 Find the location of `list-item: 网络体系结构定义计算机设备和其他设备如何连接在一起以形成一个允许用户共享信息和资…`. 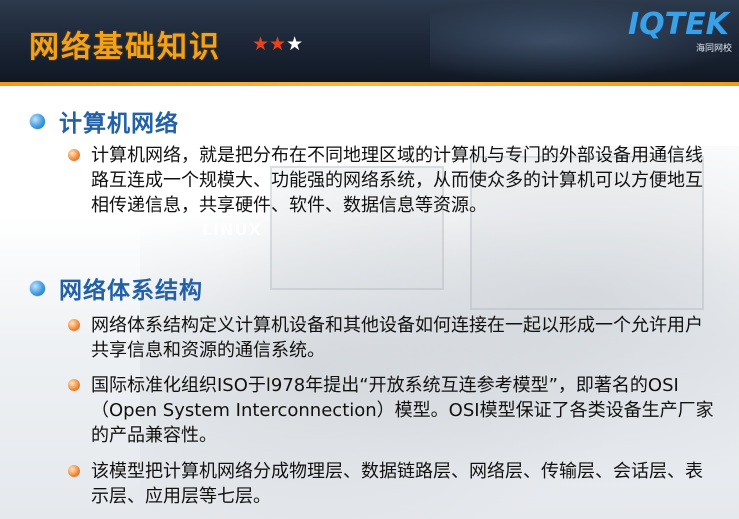

list-item: 网络体系结构定义计算机设备和其他设备如何连接在一起以形成一个允许用户共享信息和资… is located at coordinates (398, 338).